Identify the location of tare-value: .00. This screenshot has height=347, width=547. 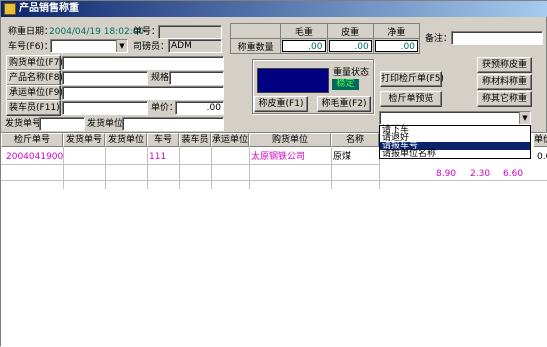
(350, 46).